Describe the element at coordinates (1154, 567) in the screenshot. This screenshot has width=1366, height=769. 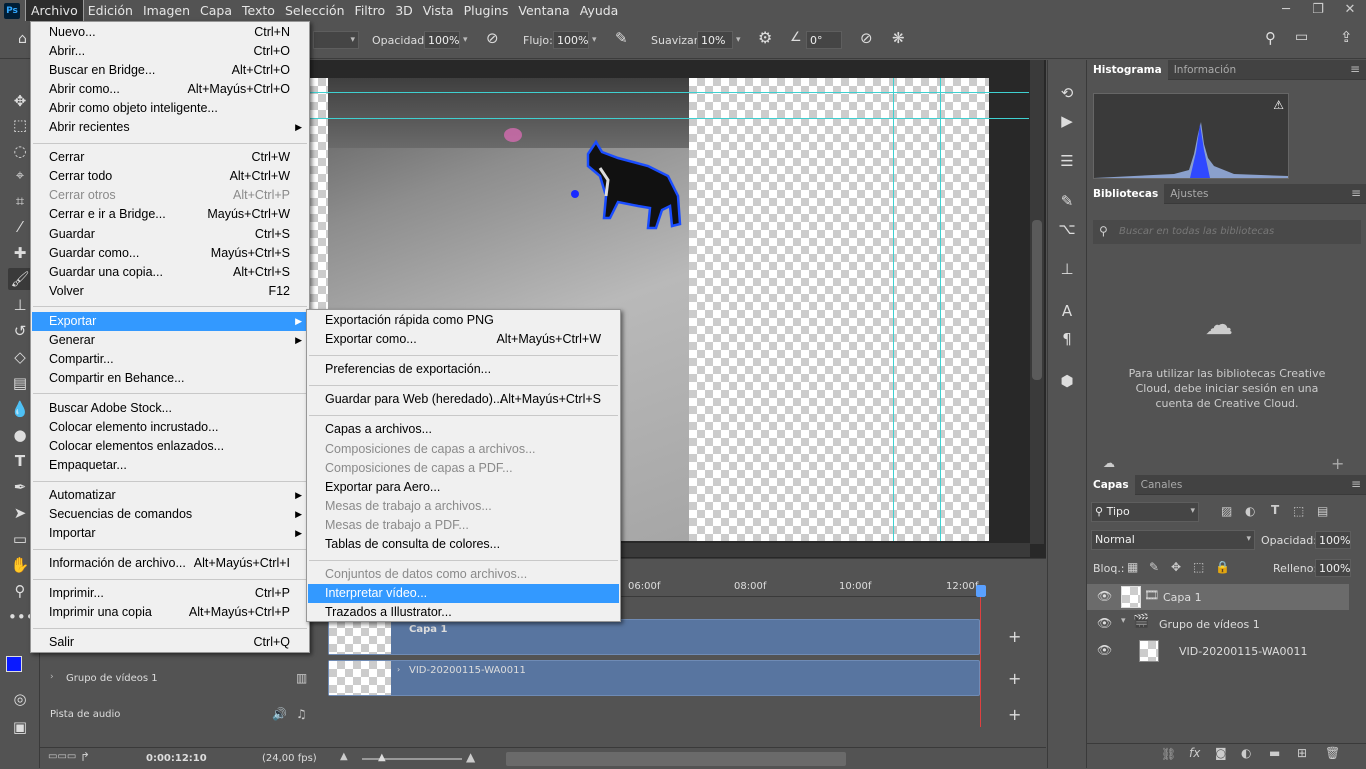
I see `lock-image-icon: ✎` at that location.